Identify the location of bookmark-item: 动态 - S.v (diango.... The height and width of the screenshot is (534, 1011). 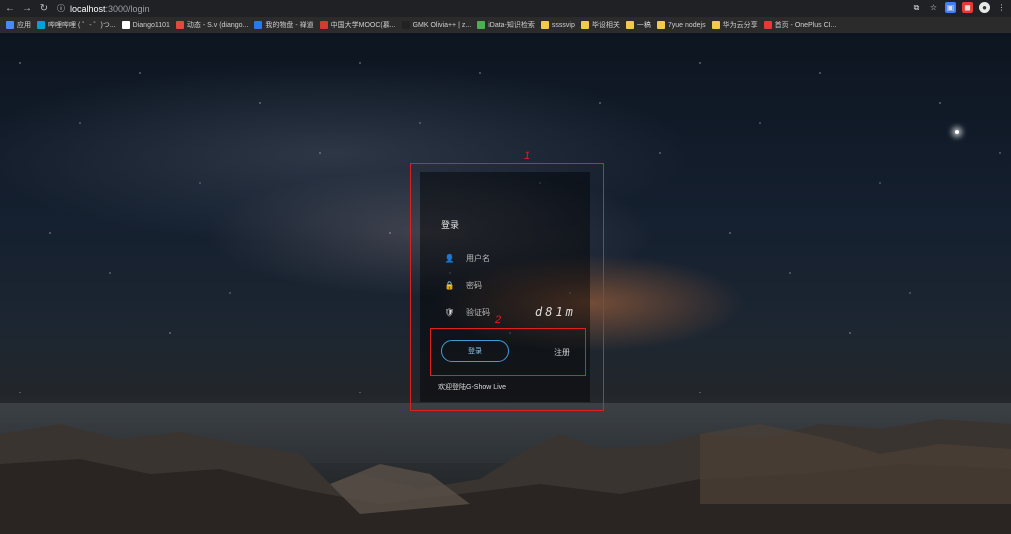
(212, 25).